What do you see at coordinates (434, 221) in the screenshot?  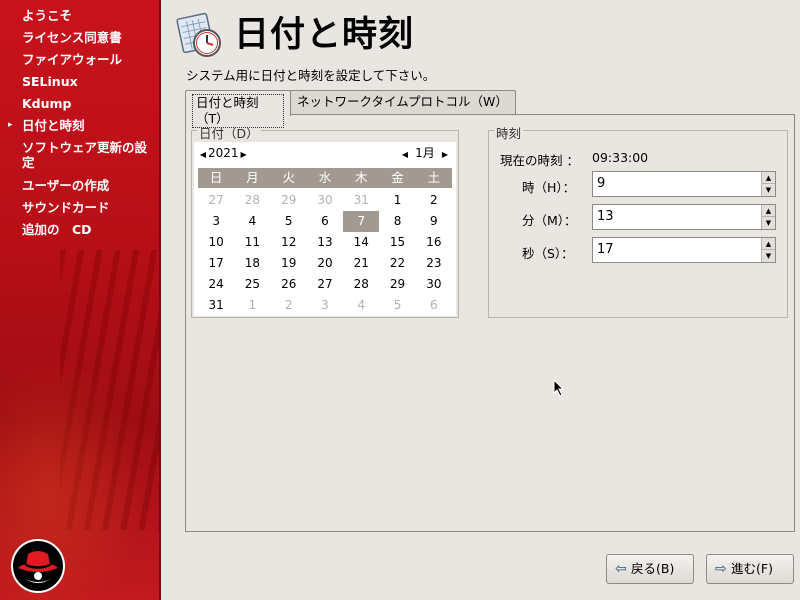 I see `calendar-day: 9` at bounding box center [434, 221].